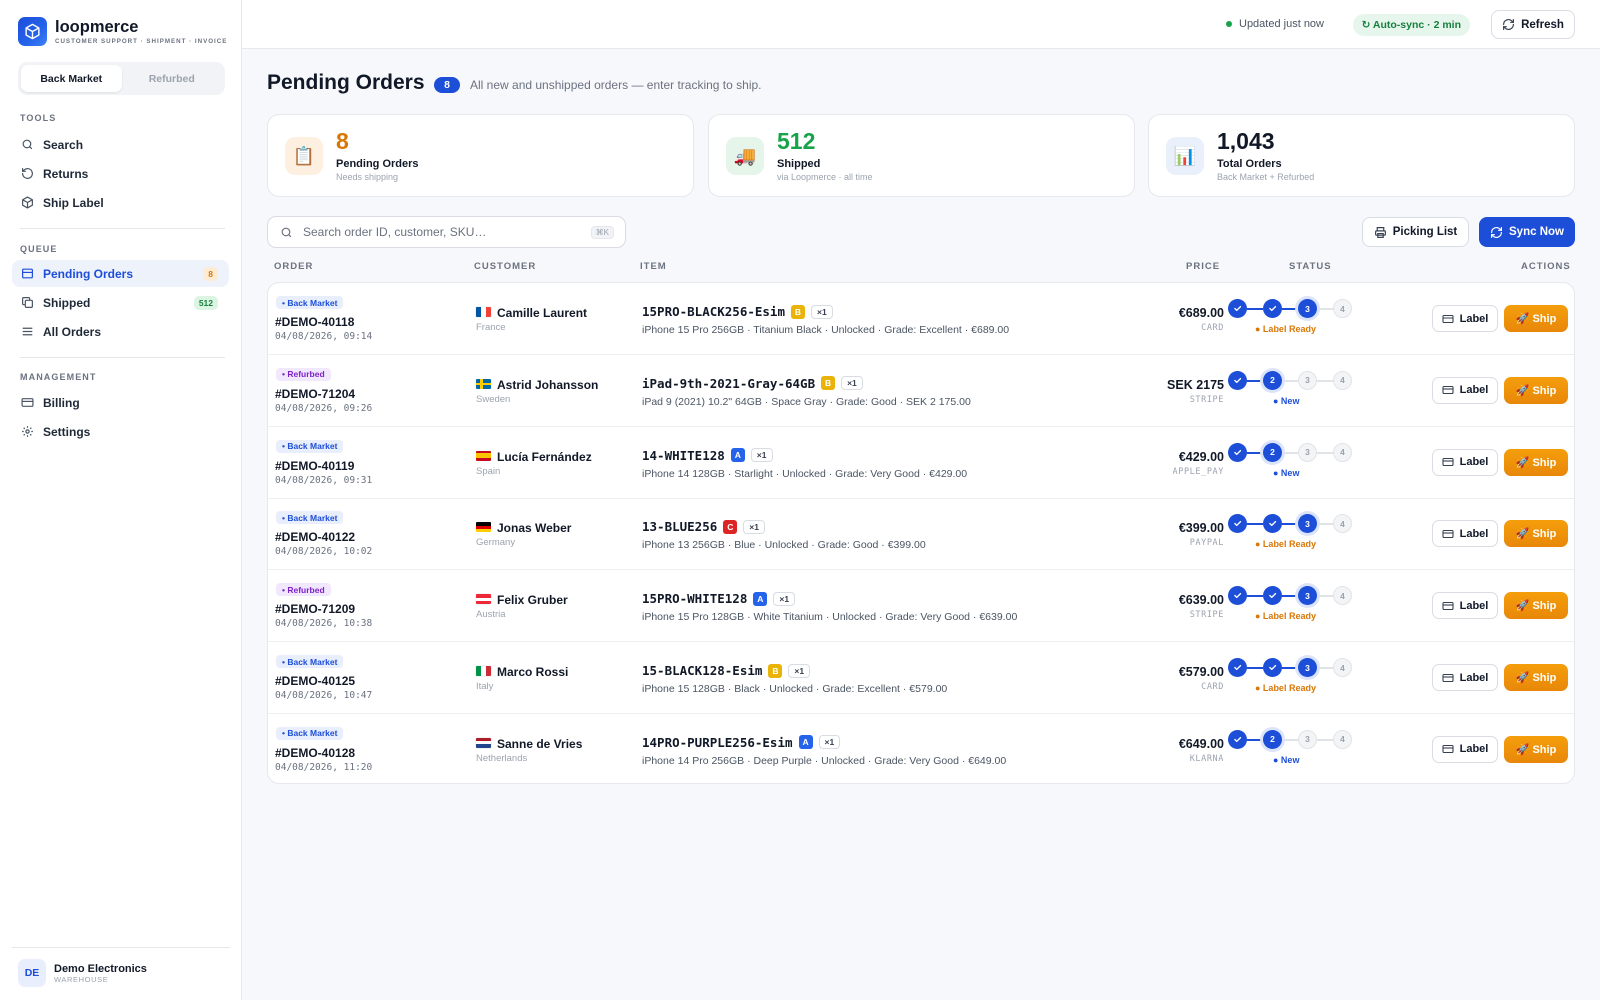 This screenshot has height=1000, width=1600. I want to click on payment-method: PAYPAL, so click(1206, 543).